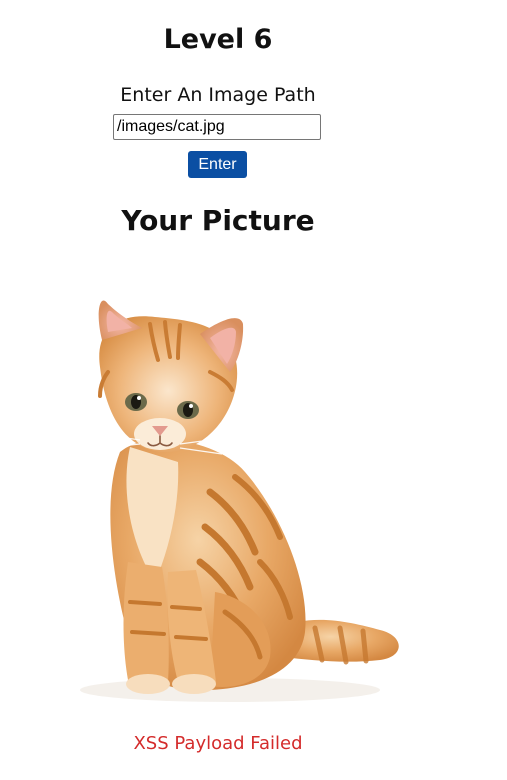 This screenshot has height=780, width=507. Describe the element at coordinates (218, 220) in the screenshot. I see `picture-heading: Your Picture` at that location.